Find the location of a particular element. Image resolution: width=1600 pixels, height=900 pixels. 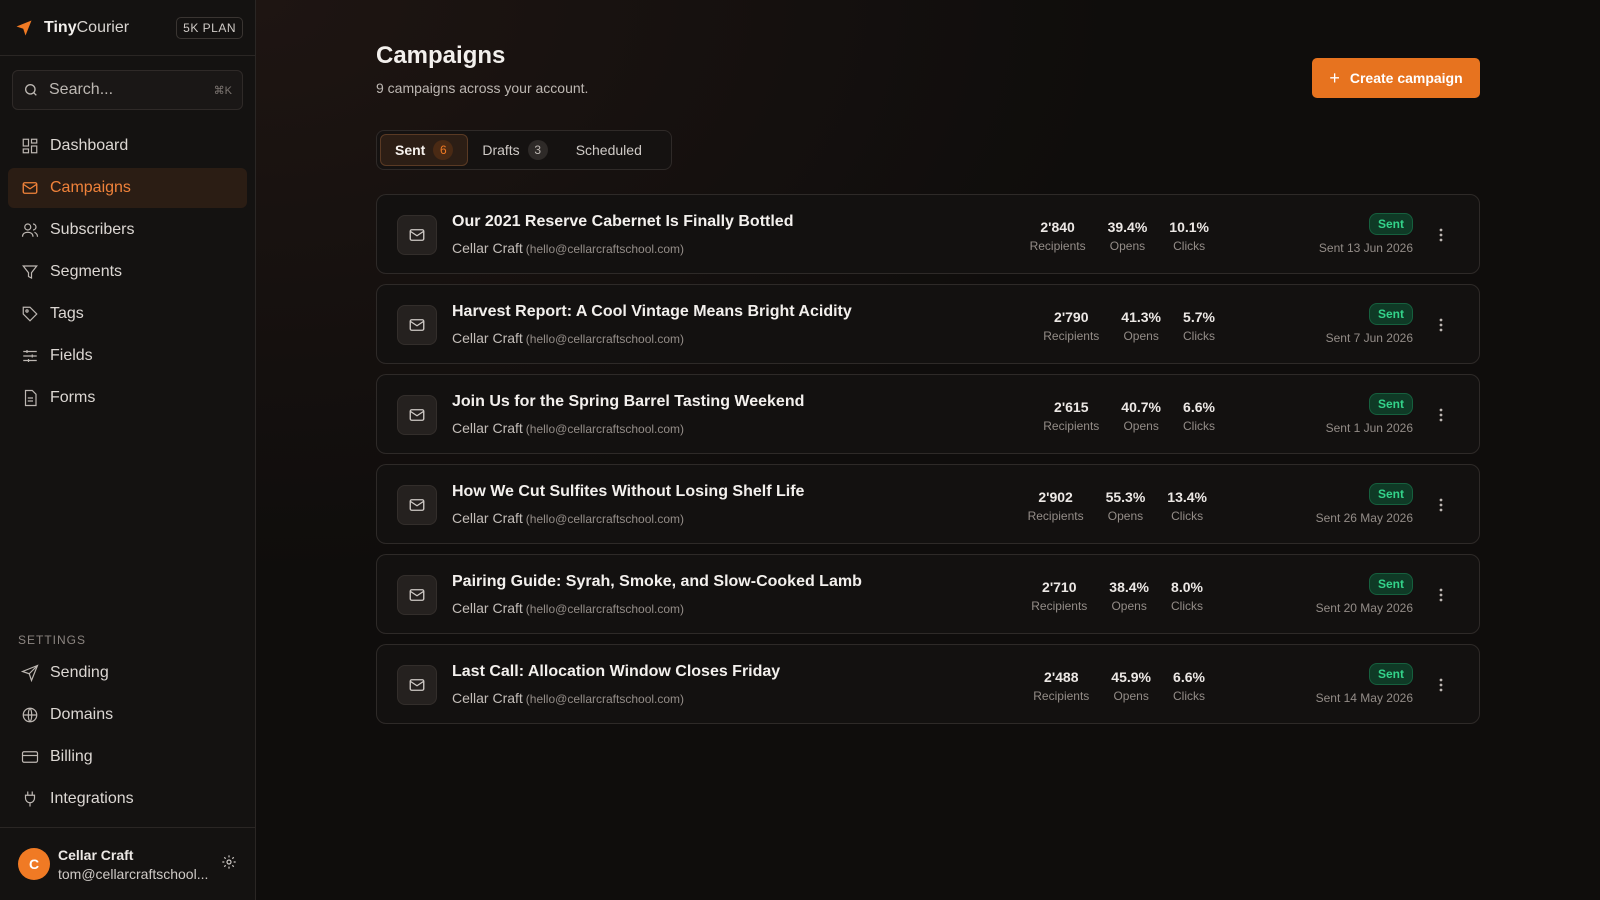

sidebar-item-tags: Tags is located at coordinates (127, 314).